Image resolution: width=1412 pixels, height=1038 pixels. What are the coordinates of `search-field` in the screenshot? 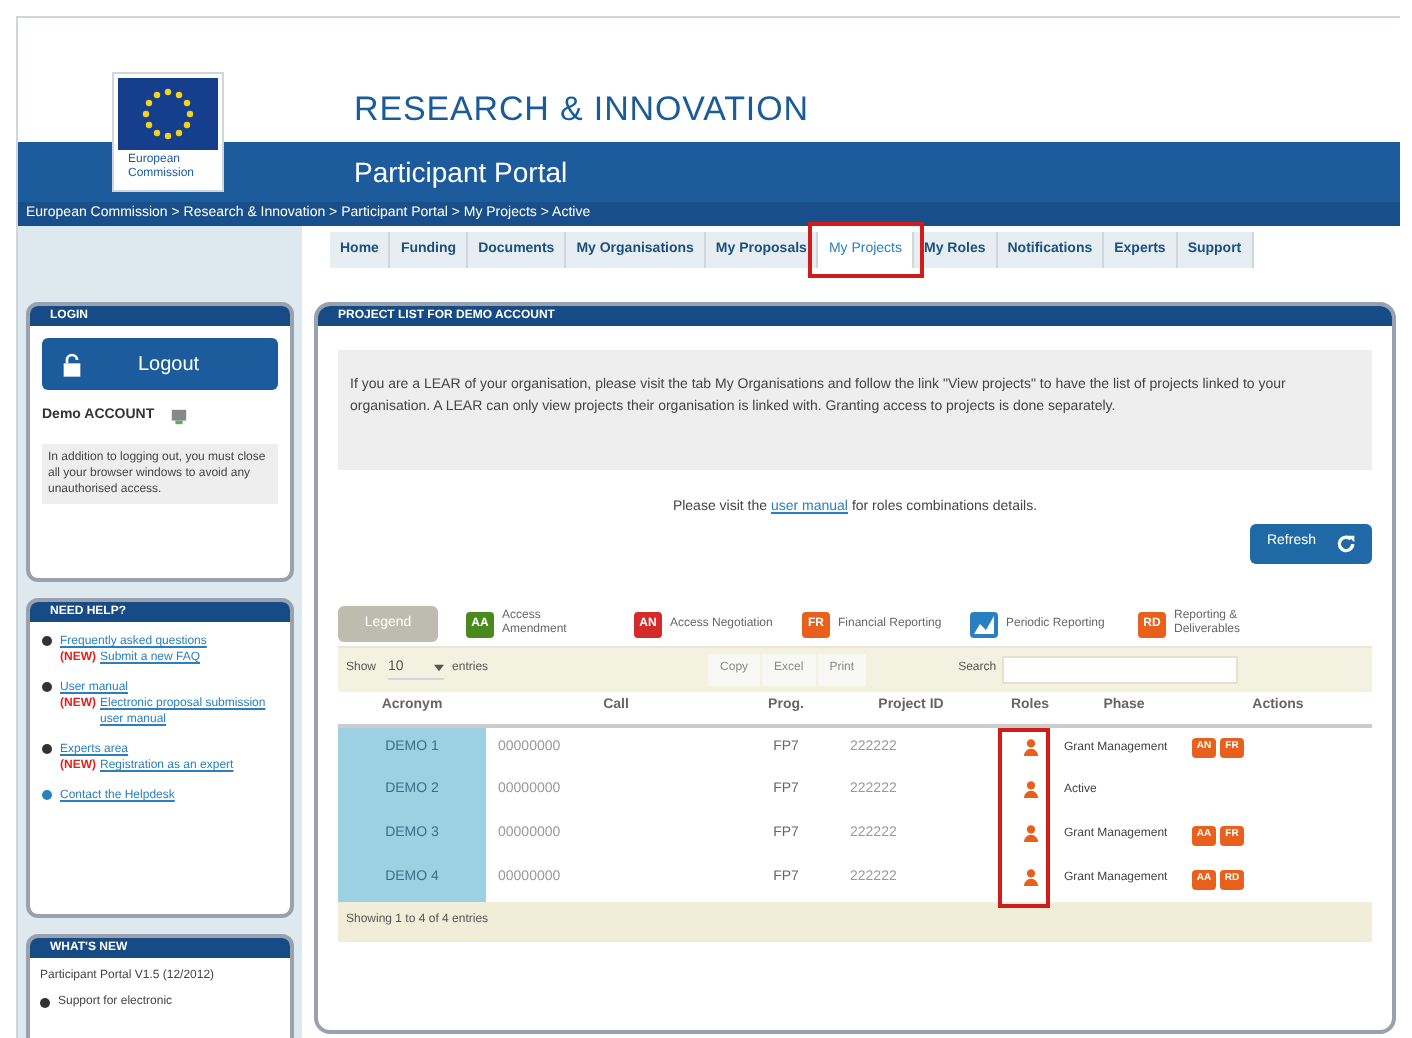 It's located at (1120, 669).